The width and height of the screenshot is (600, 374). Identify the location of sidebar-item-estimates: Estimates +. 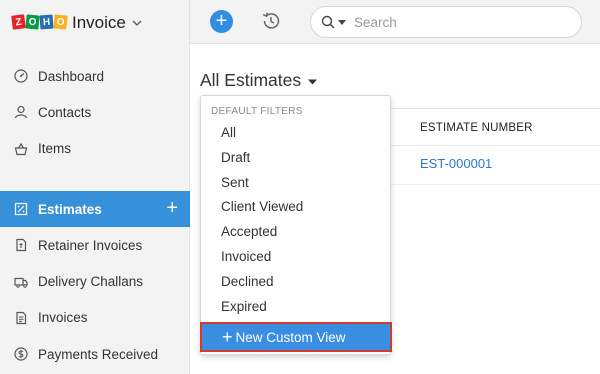
(95, 209).